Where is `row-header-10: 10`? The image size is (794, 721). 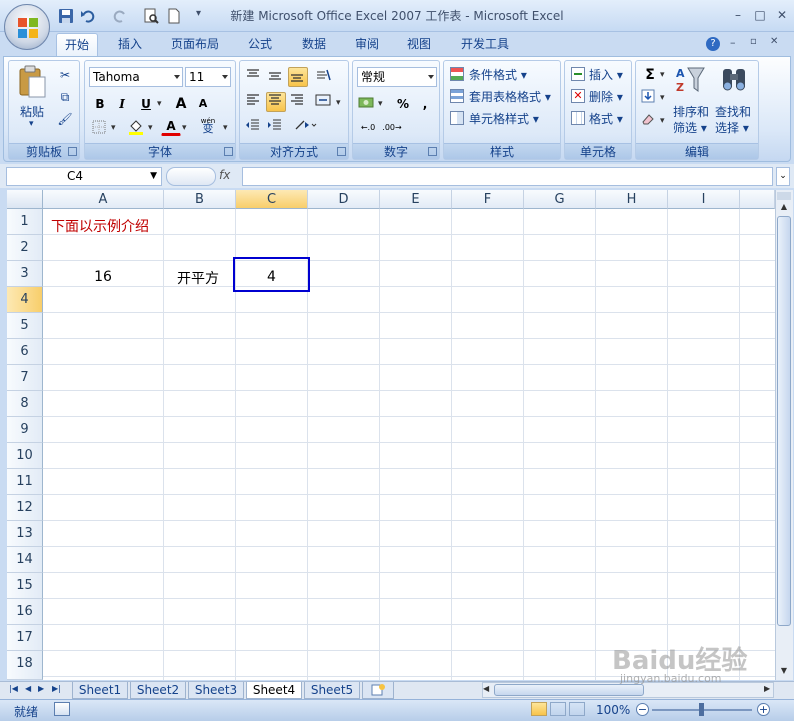 row-header-10: 10 is located at coordinates (25, 456).